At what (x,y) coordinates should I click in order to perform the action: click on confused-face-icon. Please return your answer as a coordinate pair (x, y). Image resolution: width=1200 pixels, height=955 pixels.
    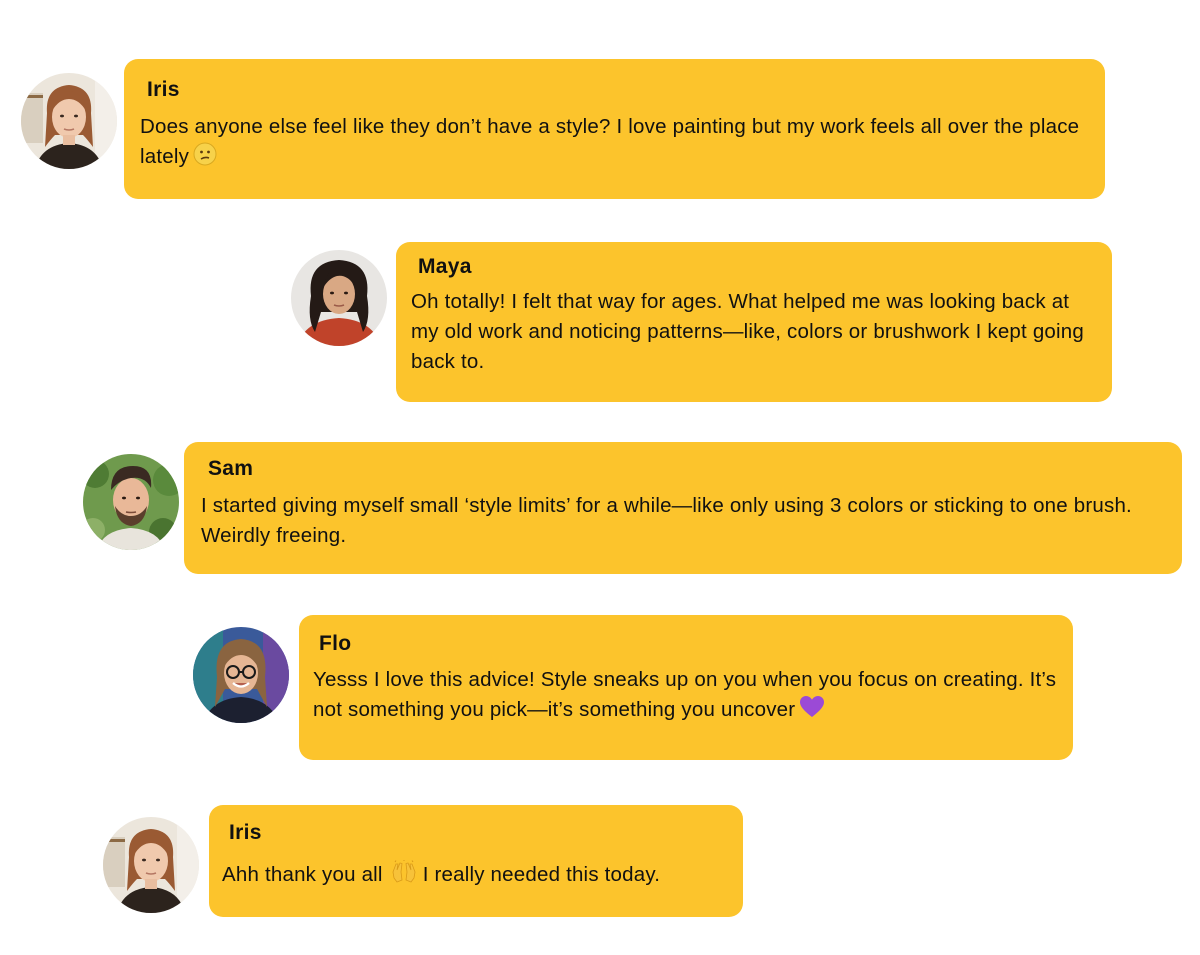
    Looking at the image, I should click on (205, 154).